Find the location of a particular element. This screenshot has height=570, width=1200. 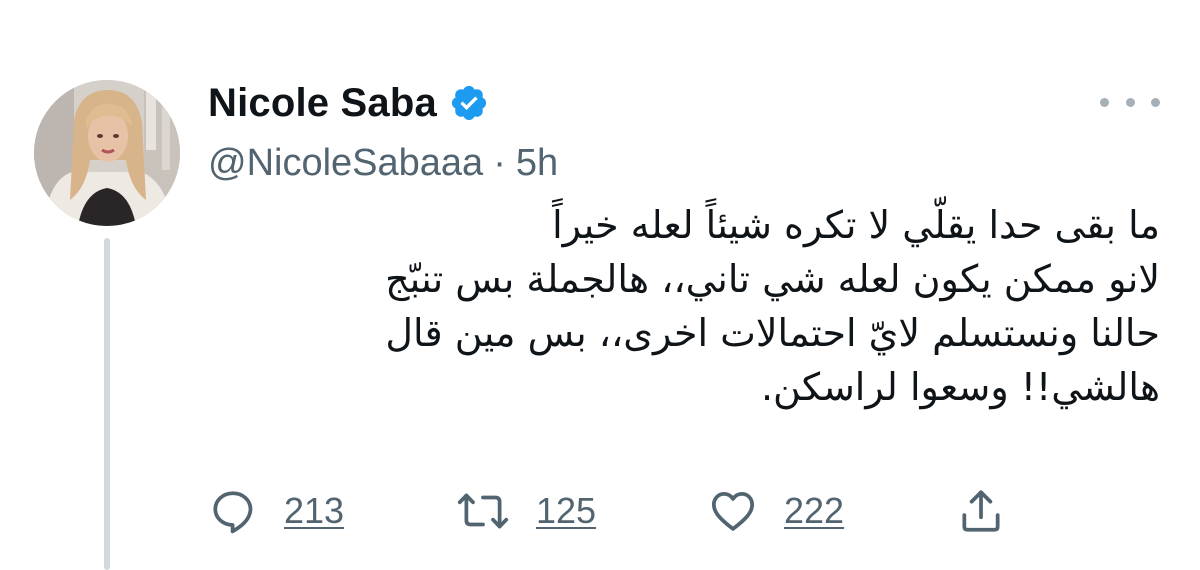

reply-button: 213 is located at coordinates (276, 511).